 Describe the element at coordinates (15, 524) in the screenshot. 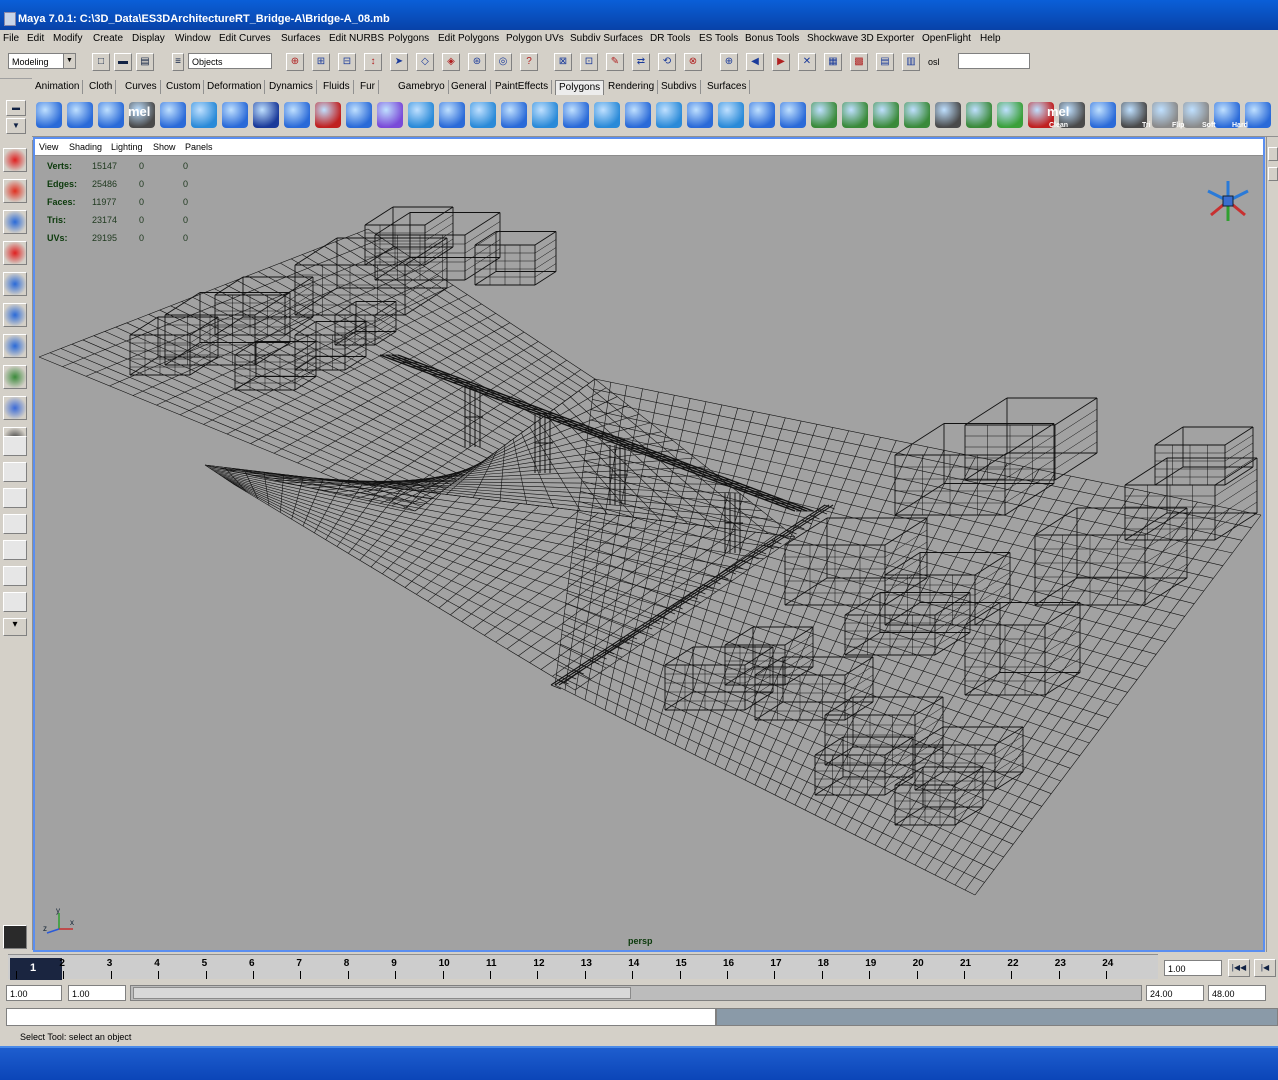

I see `outliner-layout-icon` at that location.